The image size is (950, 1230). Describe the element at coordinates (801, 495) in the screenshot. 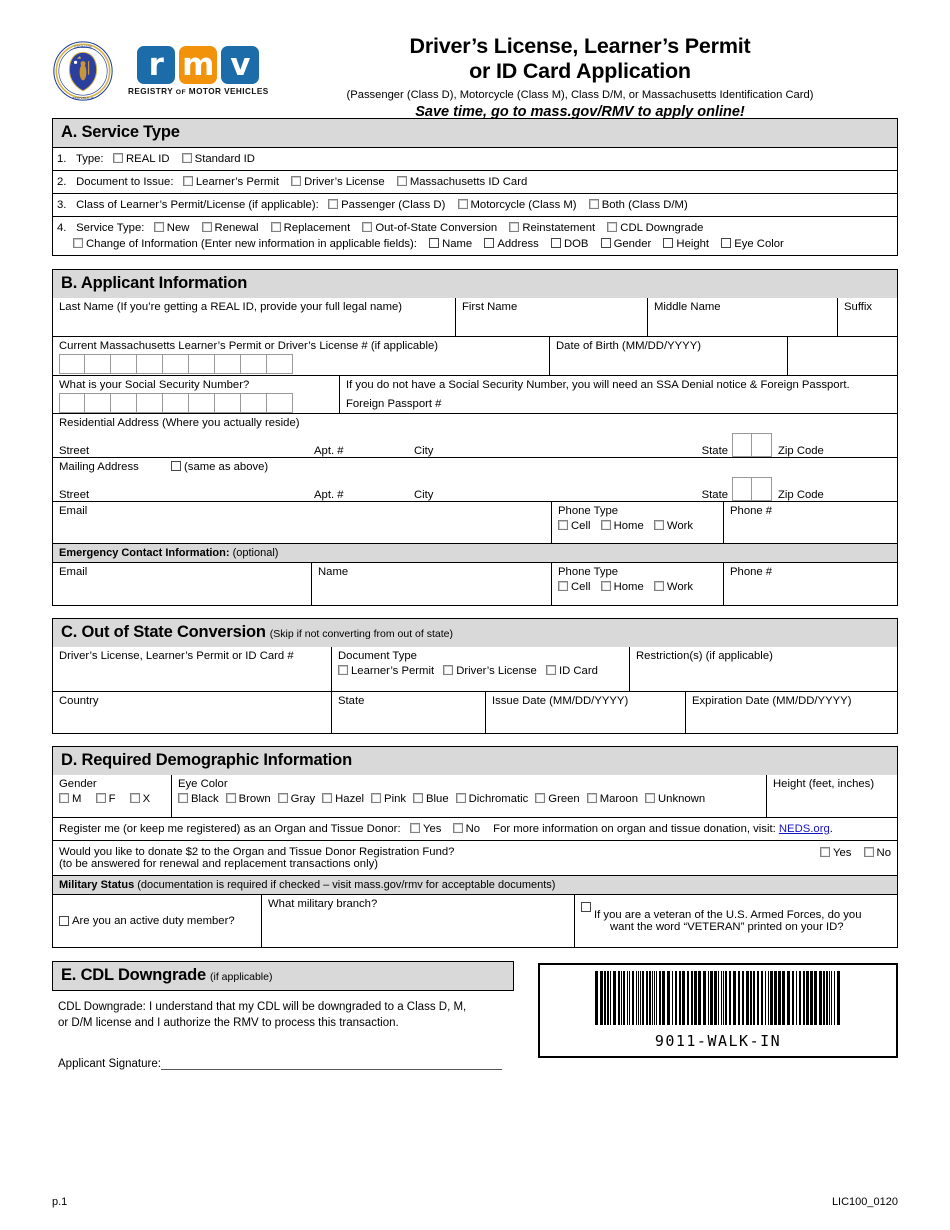

I see `field-mailing-zip: Zip Code` at that location.